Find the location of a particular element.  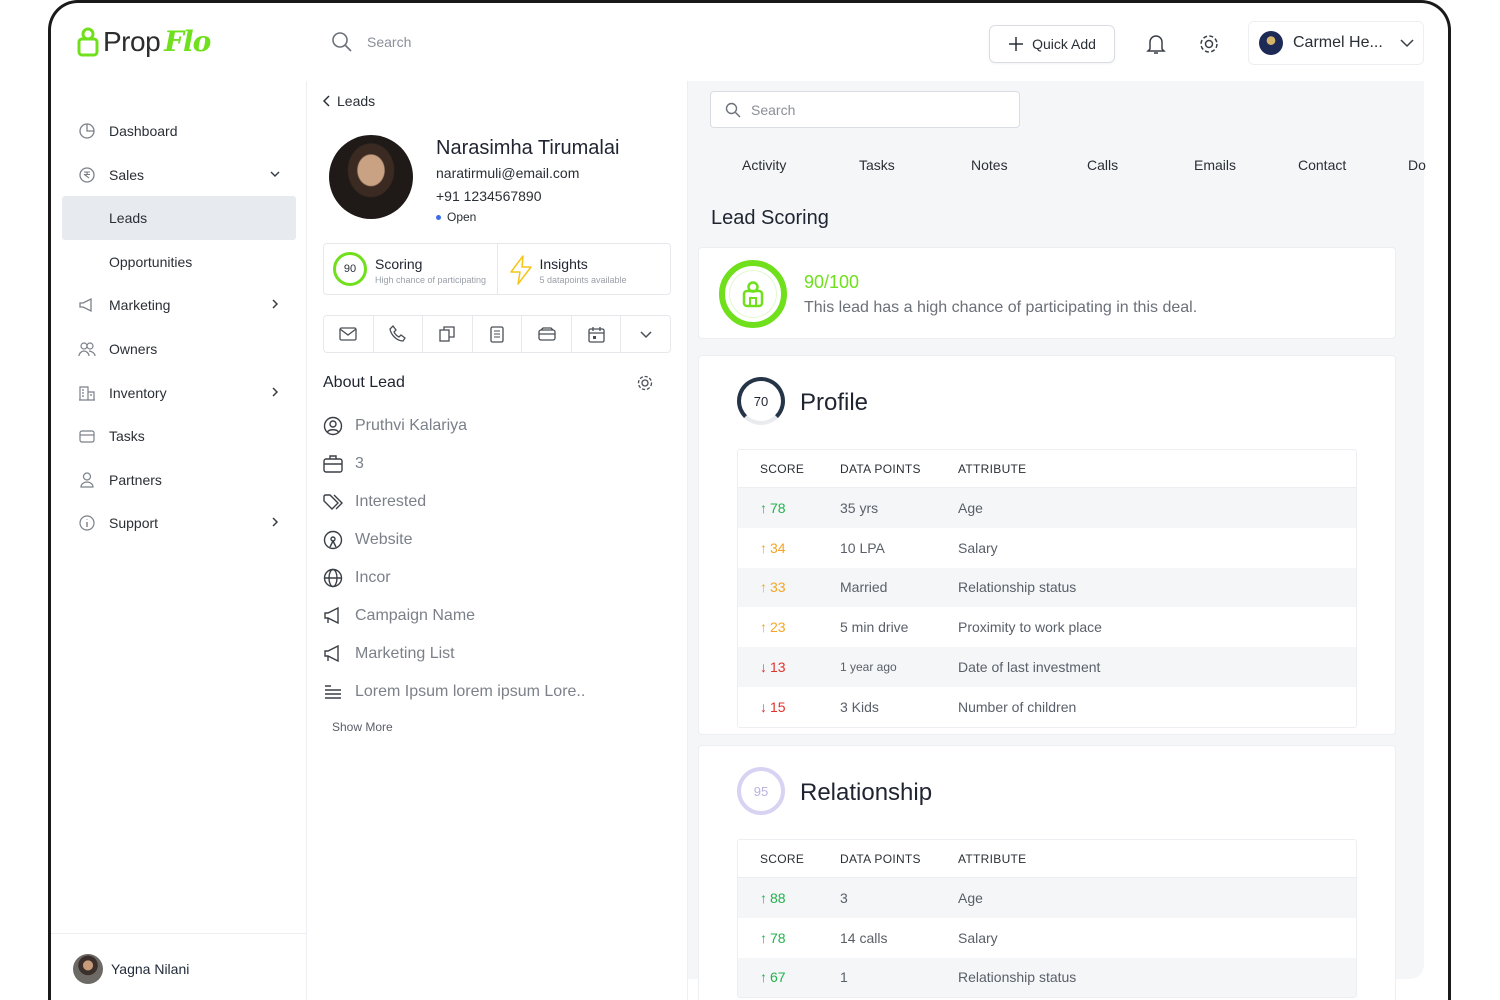

about-stage: Interested is located at coordinates (374, 502).